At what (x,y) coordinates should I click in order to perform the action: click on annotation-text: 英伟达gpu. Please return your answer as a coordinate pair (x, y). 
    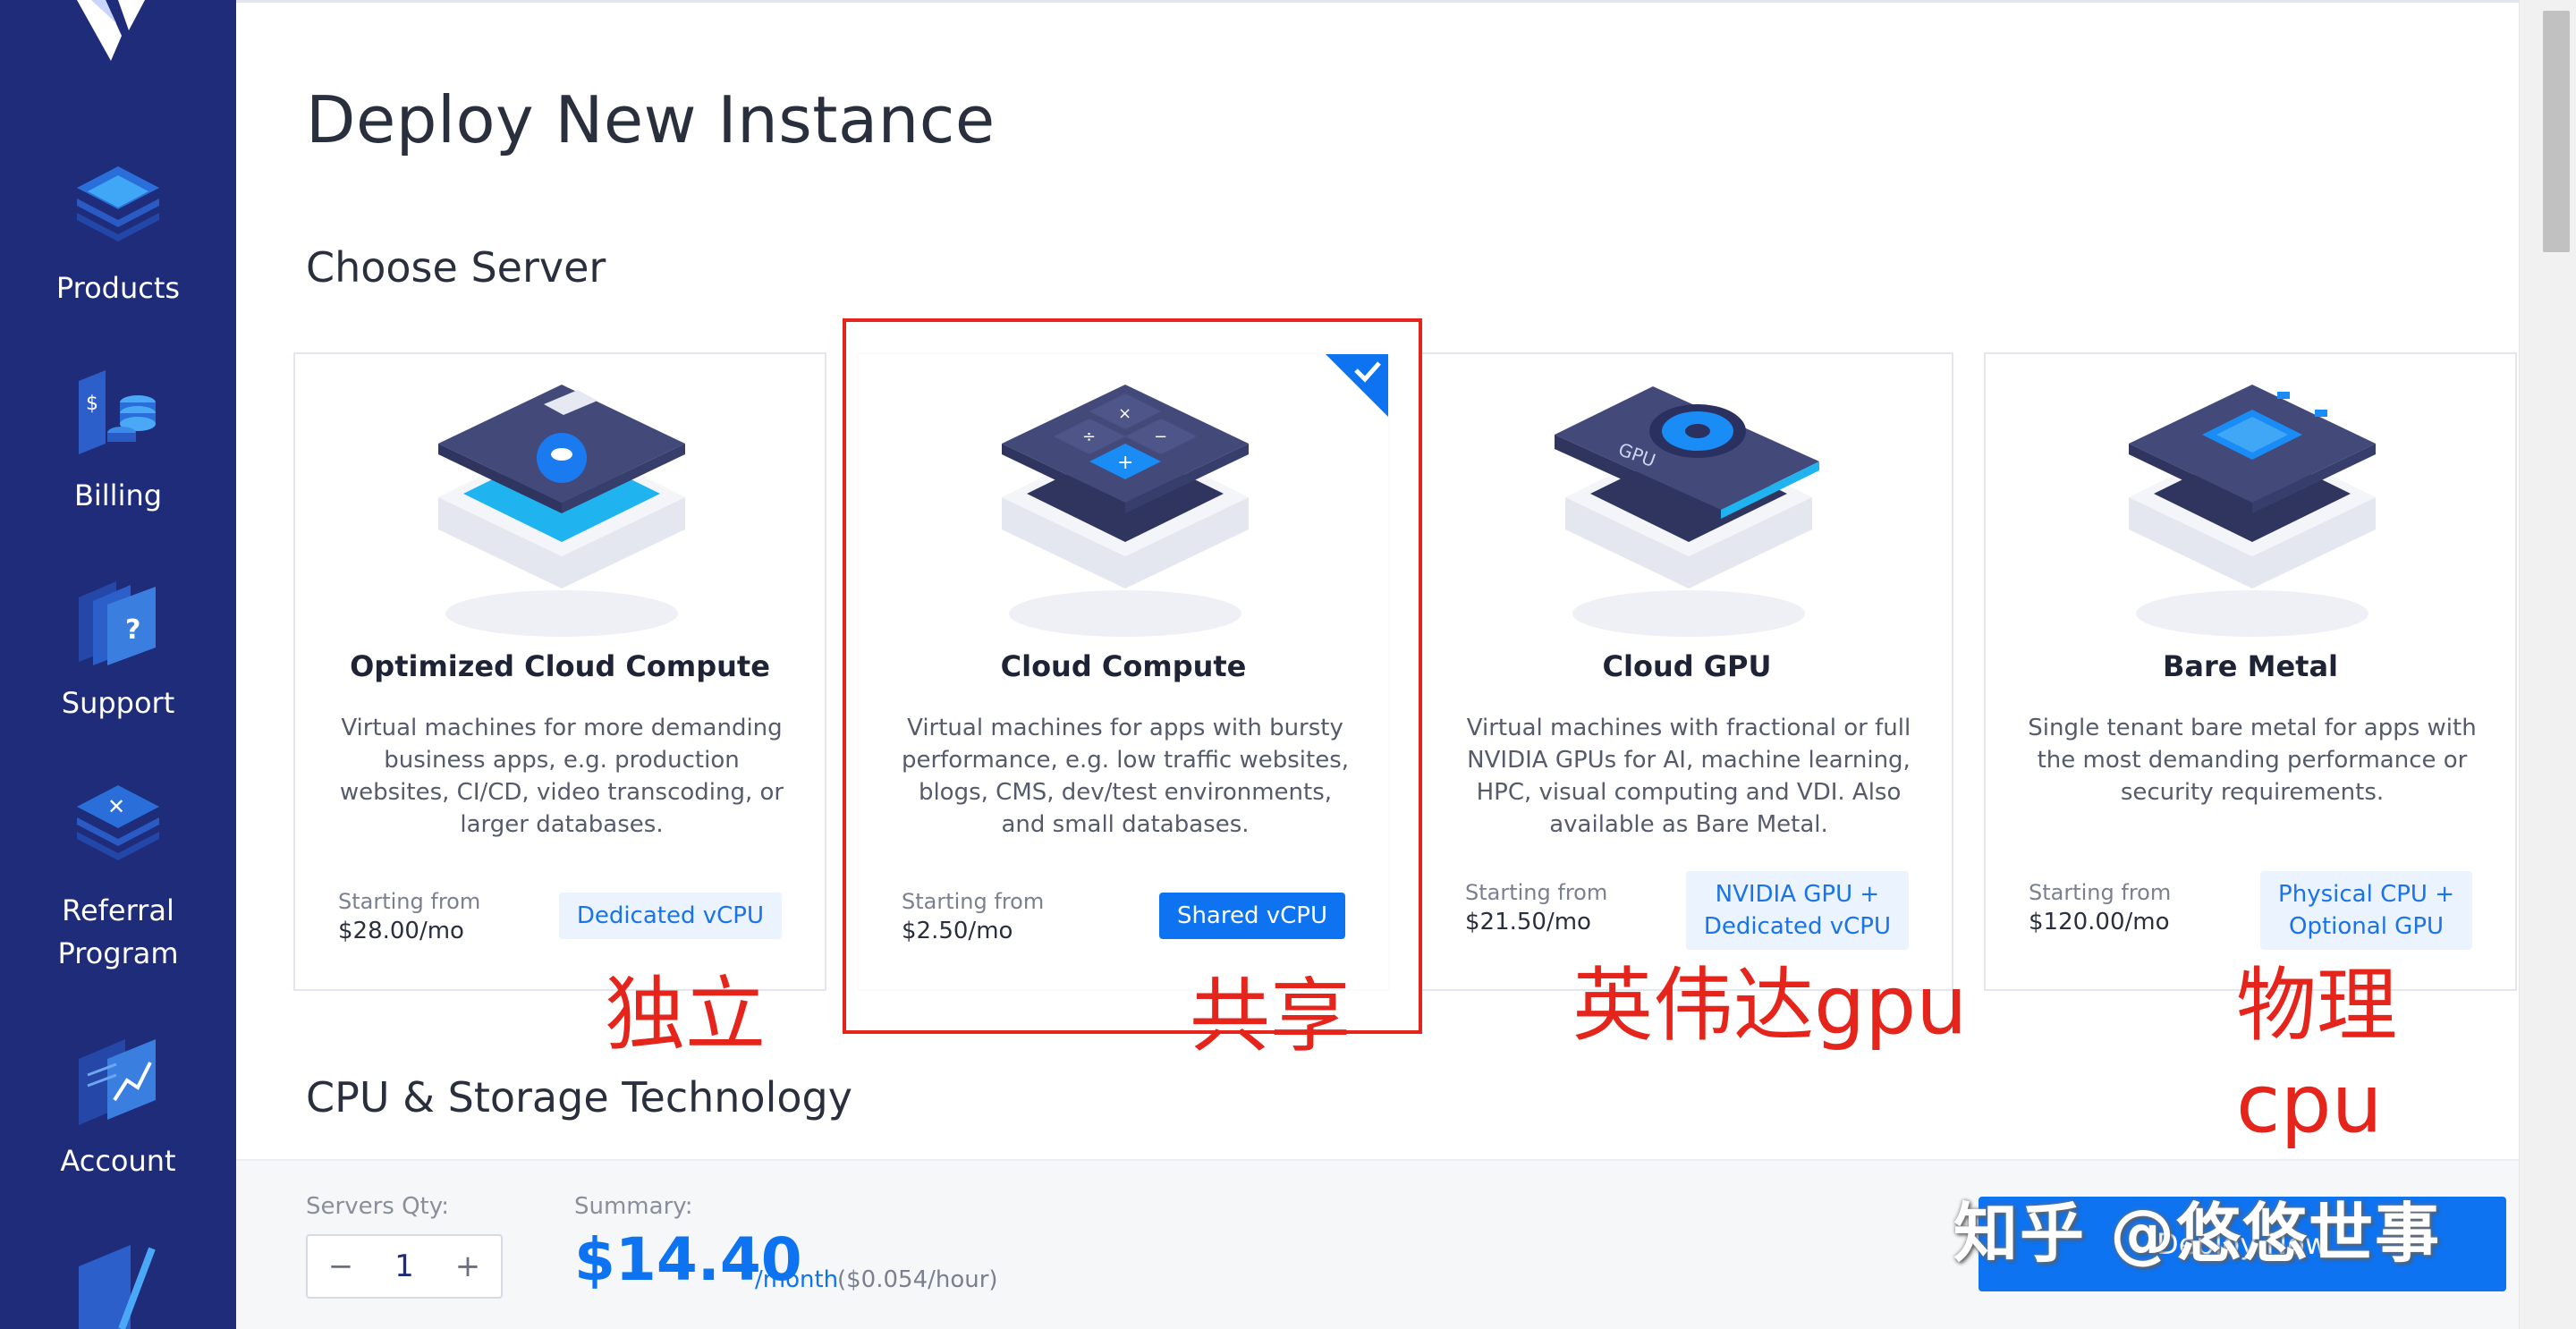
    Looking at the image, I should click on (1770, 1006).